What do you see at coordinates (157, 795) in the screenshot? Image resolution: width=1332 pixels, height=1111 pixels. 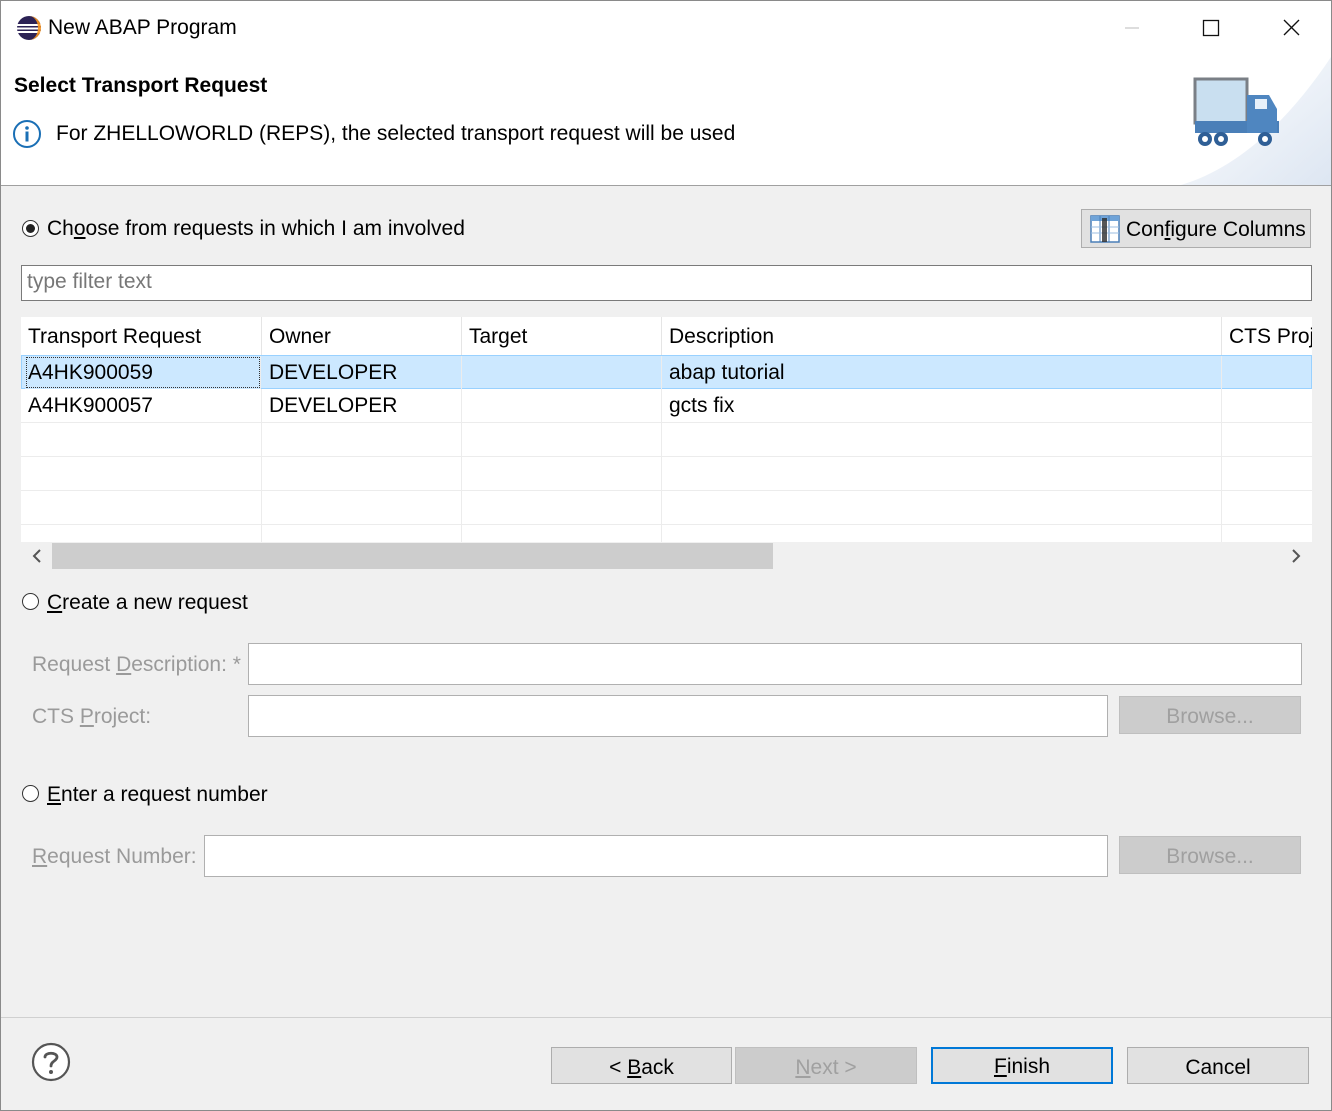 I see `enter-request-number-label: Enter a request number` at bounding box center [157, 795].